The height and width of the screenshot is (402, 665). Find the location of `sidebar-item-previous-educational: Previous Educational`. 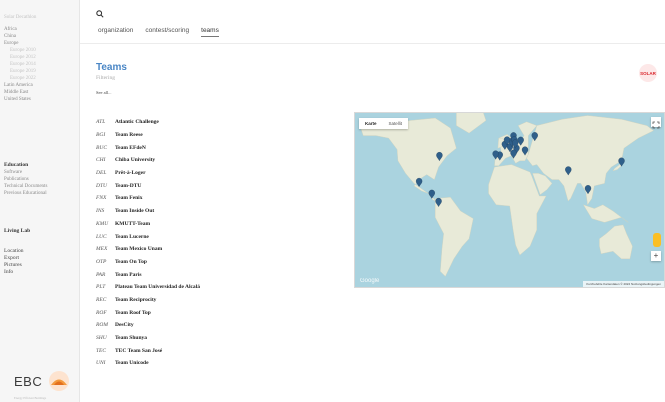

sidebar-item-previous-educational: Previous Educational is located at coordinates (25, 193).